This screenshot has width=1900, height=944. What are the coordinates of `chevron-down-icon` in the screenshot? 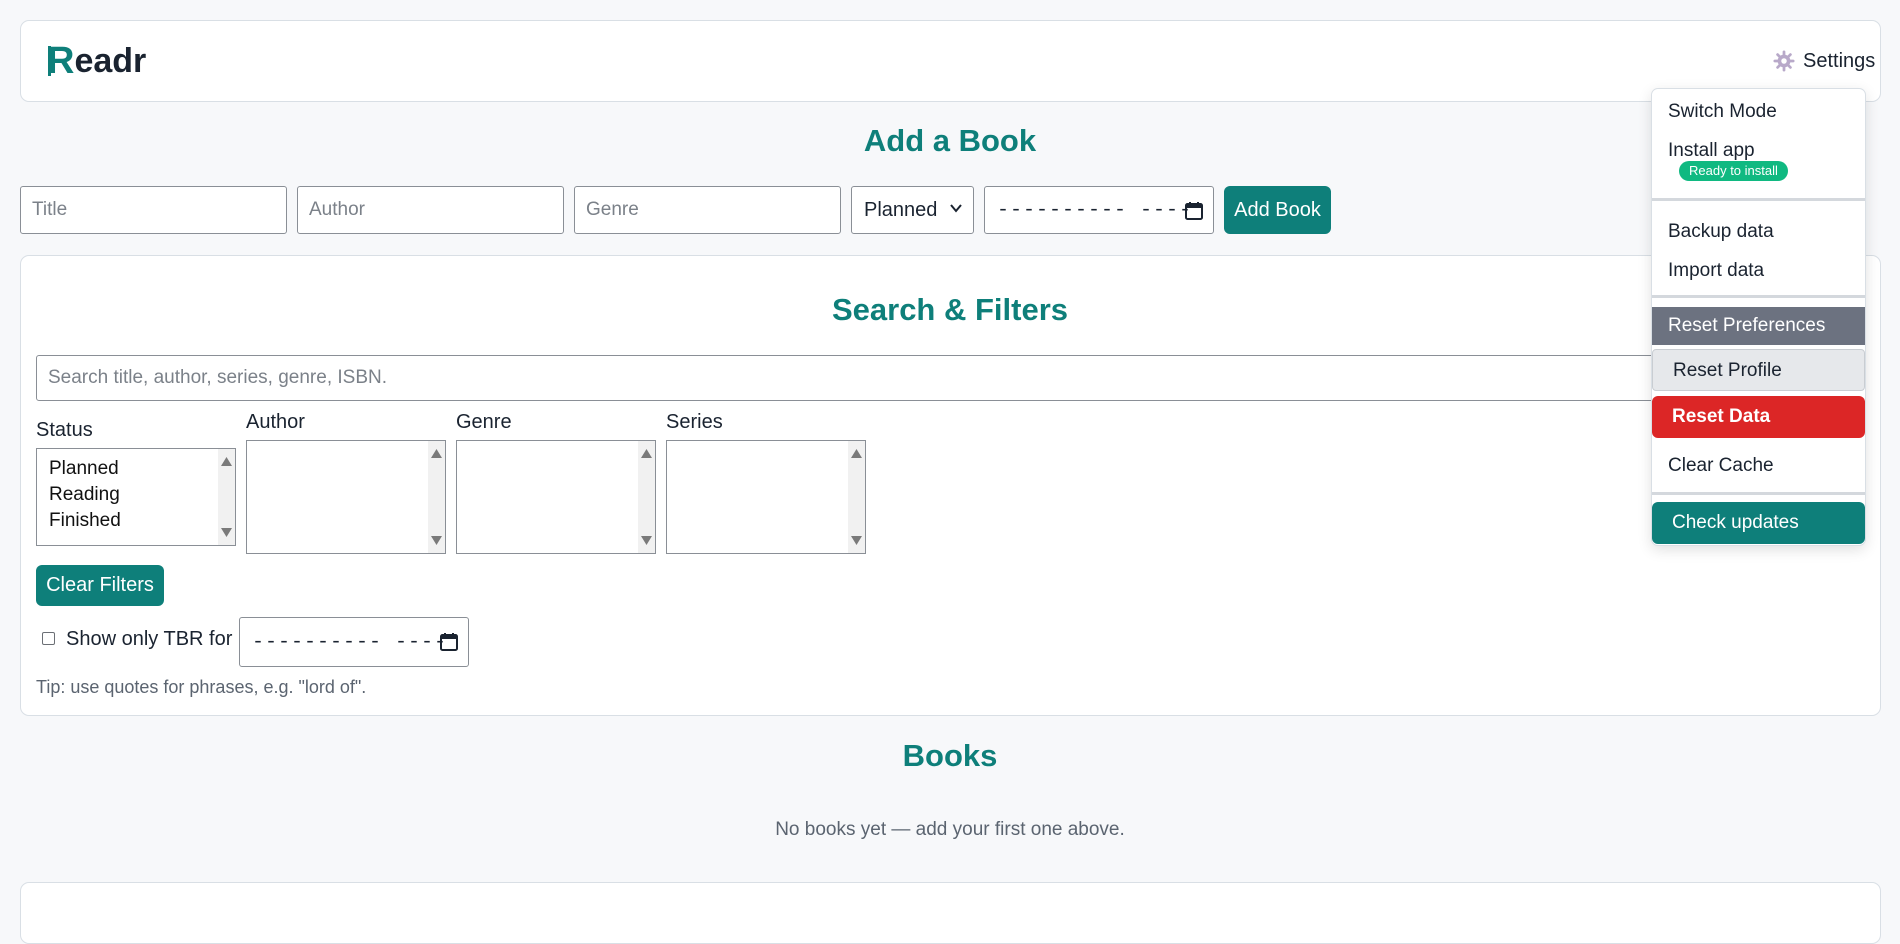 It's located at (956, 208).